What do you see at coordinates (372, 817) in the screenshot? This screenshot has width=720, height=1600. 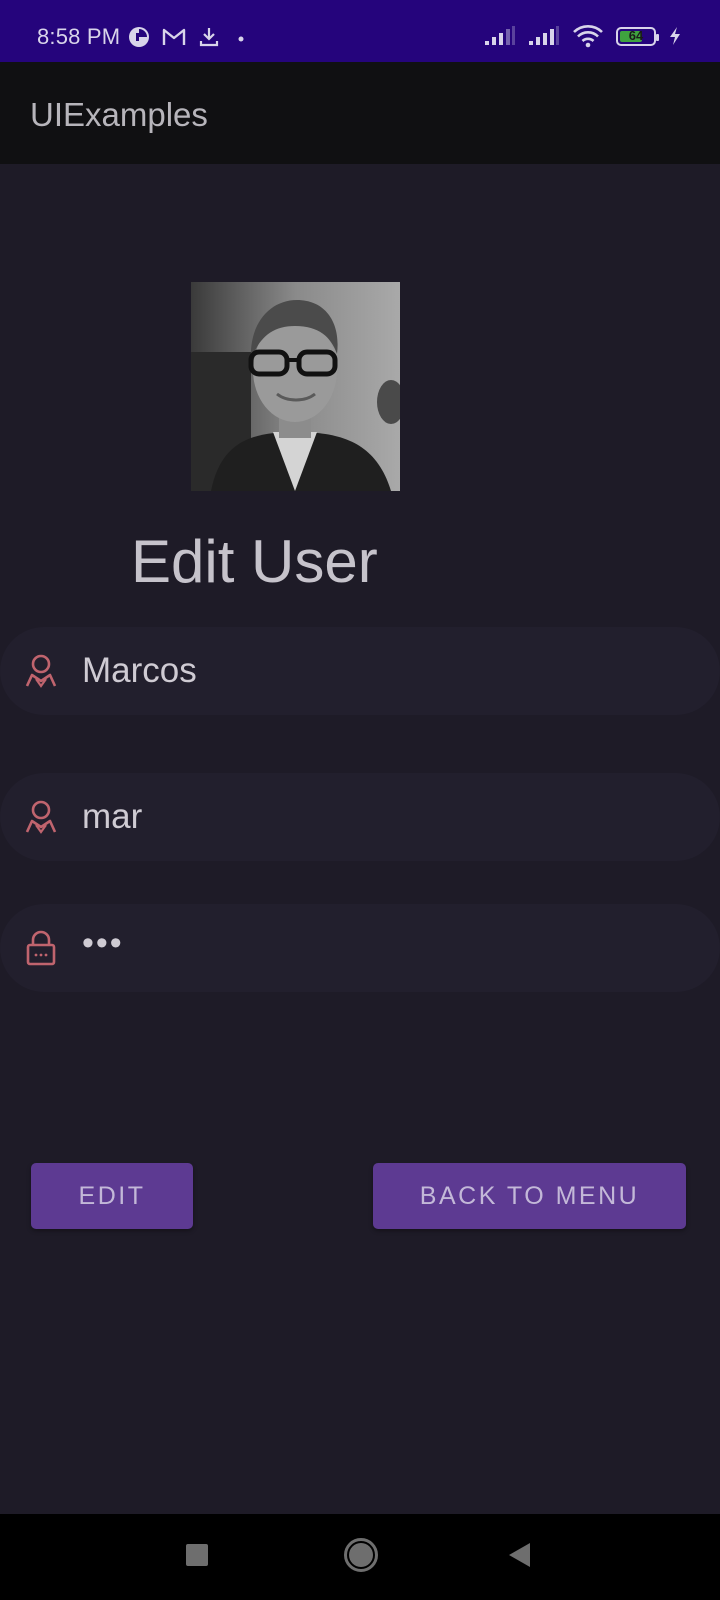 I see `username-input` at bounding box center [372, 817].